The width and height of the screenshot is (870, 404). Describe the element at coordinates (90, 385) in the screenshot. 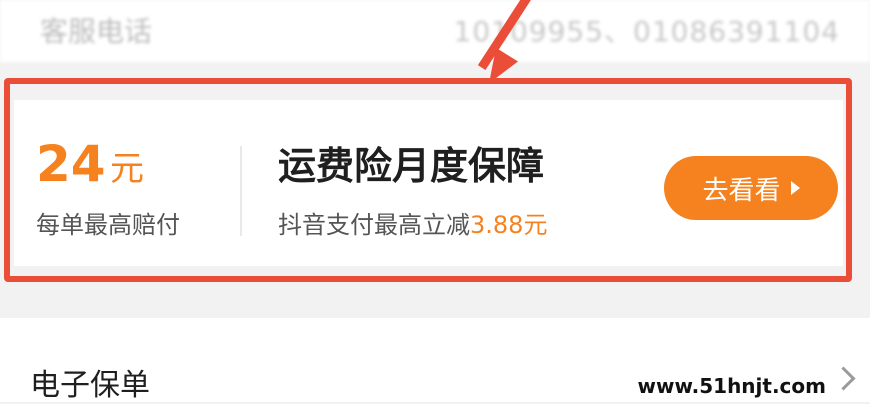

I see `electronic-policy-label: 电子保单` at that location.